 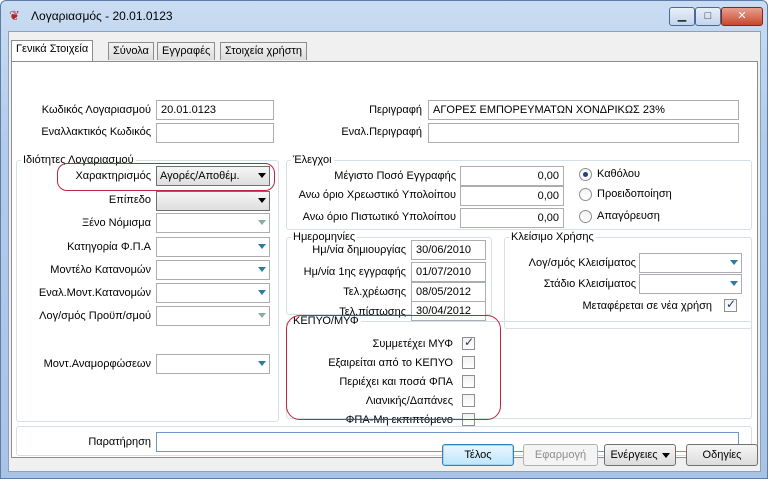 What do you see at coordinates (448, 292) in the screenshot?
I see `last-debit-date-field: 08/05/2012` at bounding box center [448, 292].